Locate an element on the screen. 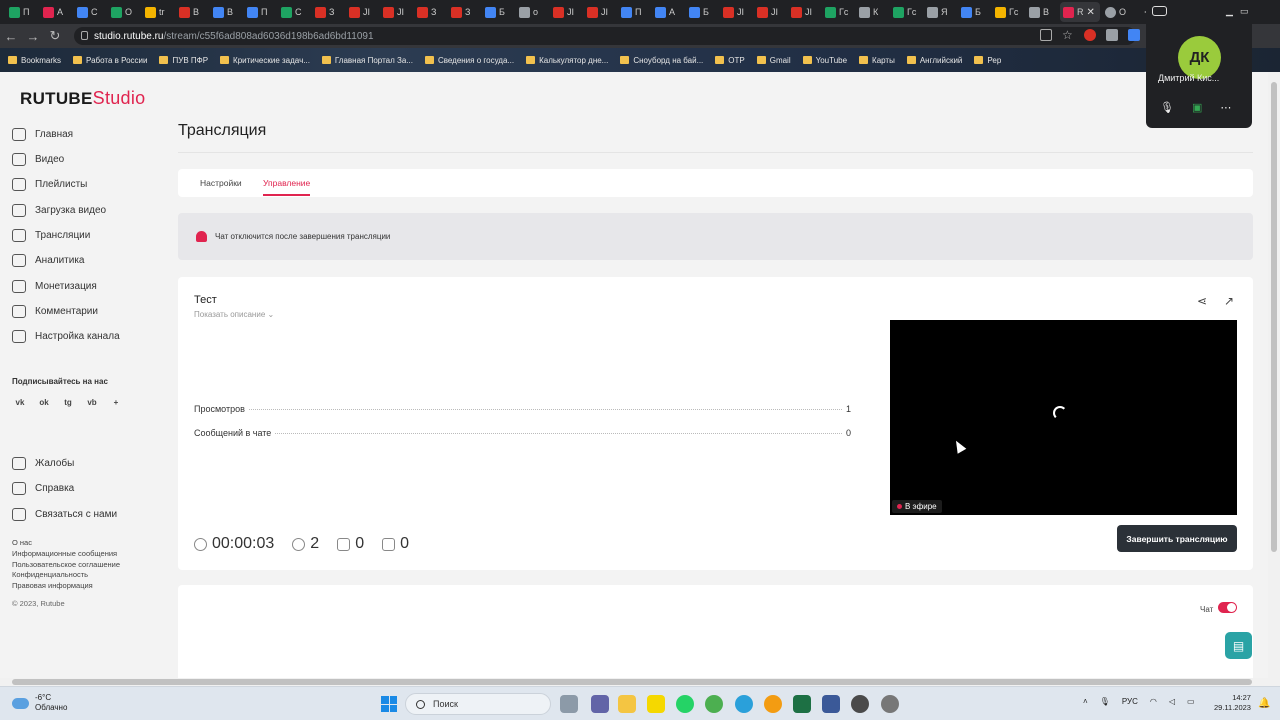 This screenshot has width=1280, height=720. social-+-icon: + is located at coordinates (116, 402).